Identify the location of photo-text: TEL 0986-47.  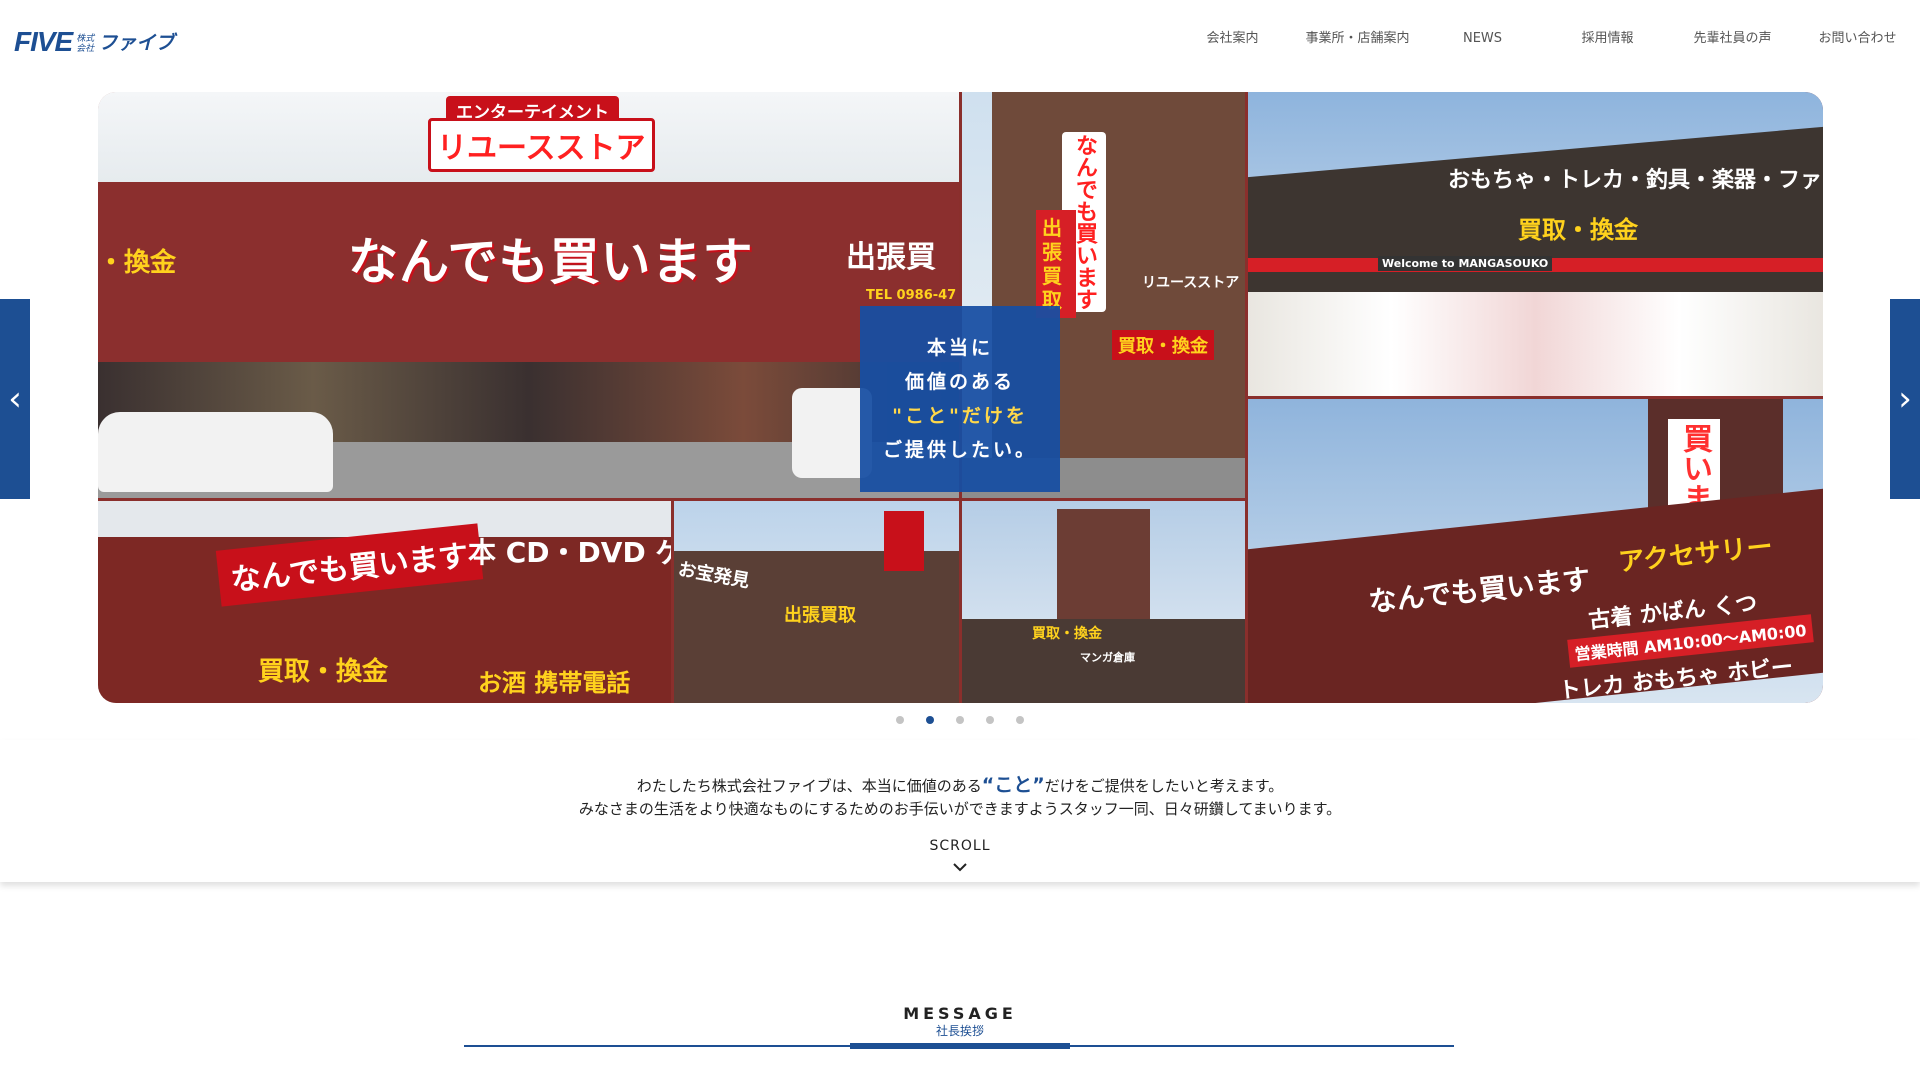
(911, 295).